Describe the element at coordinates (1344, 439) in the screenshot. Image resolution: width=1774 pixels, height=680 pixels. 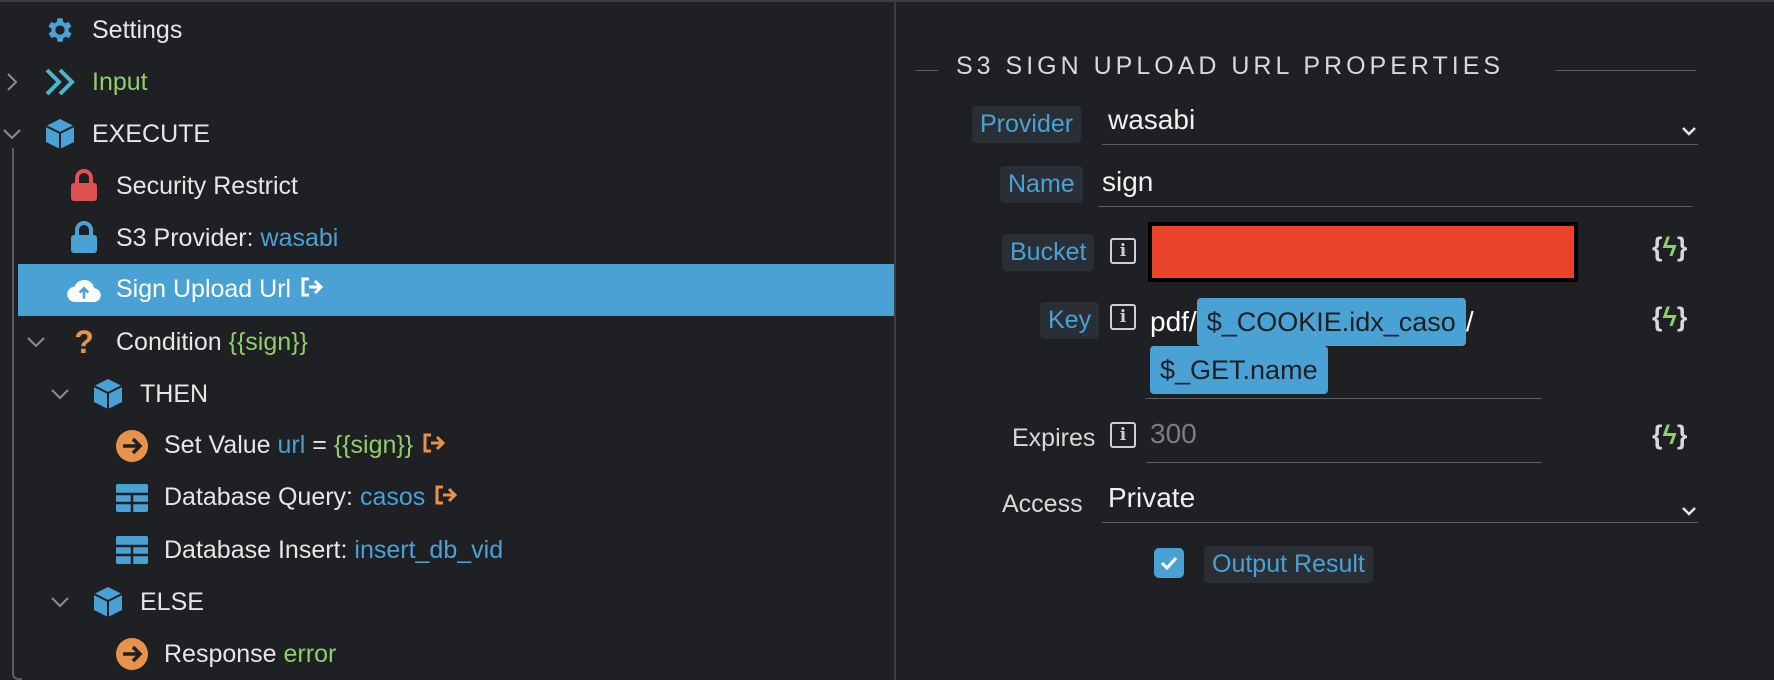
I see `expires-input: 300` at that location.